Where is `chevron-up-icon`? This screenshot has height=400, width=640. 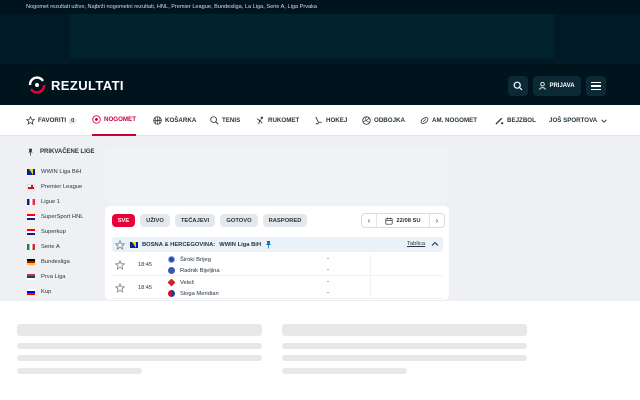
chevron-up-icon is located at coordinates (435, 244).